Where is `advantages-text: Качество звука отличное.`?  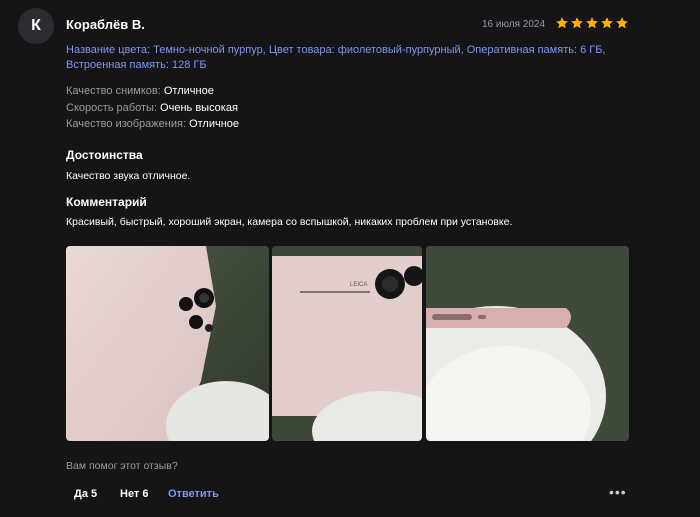 advantages-text: Качество звука отличное. is located at coordinates (128, 176).